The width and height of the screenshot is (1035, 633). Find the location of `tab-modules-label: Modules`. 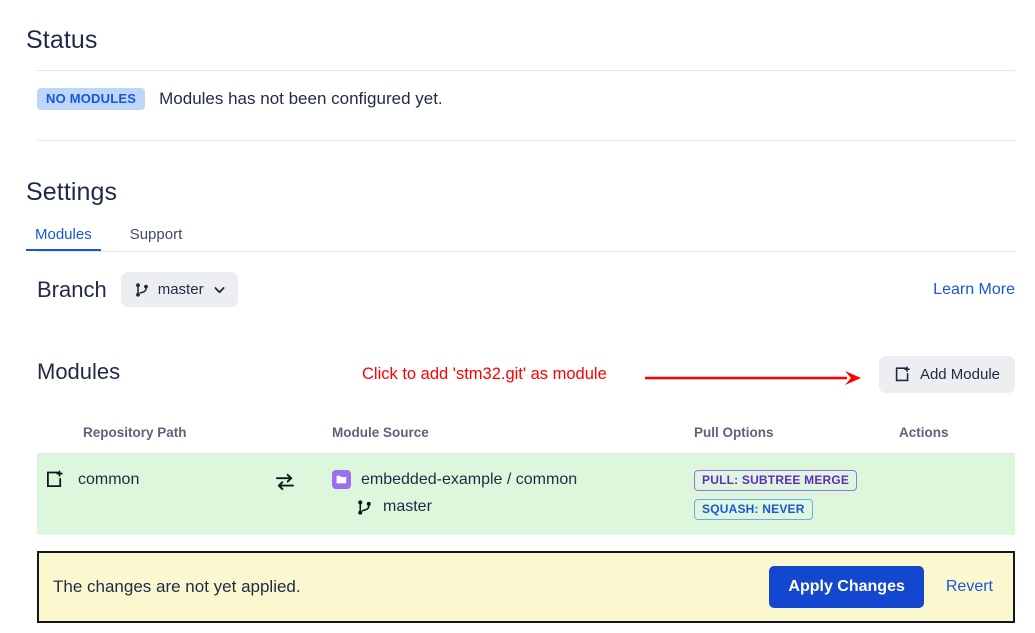

tab-modules-label: Modules is located at coordinates (63, 234).